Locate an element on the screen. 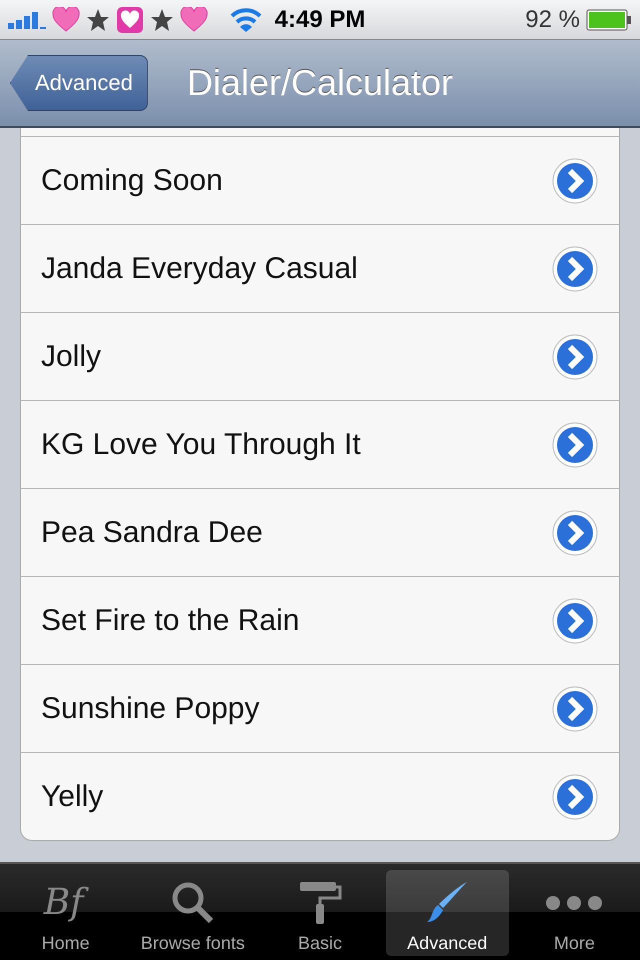 This screenshot has height=960, width=640. row-label: Janda Everyday Casual is located at coordinates (200, 269).